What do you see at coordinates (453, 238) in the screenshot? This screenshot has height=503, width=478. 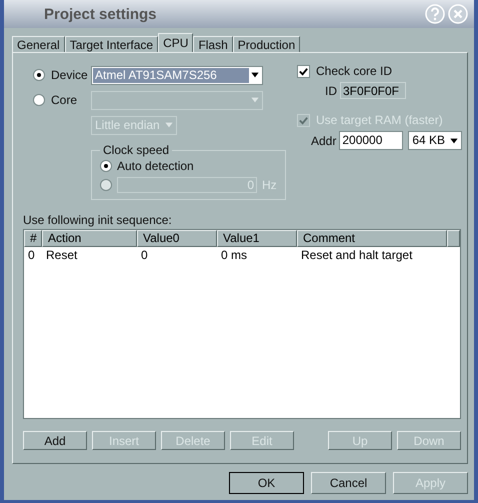 I see `column-header` at bounding box center [453, 238].